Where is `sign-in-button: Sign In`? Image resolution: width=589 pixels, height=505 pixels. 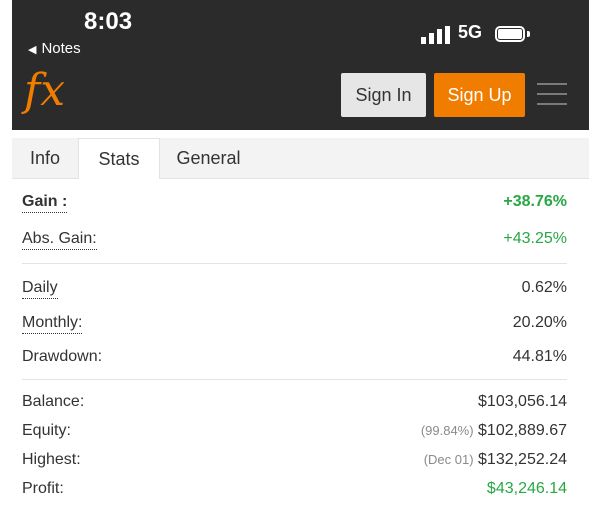 sign-in-button: Sign In is located at coordinates (383, 95).